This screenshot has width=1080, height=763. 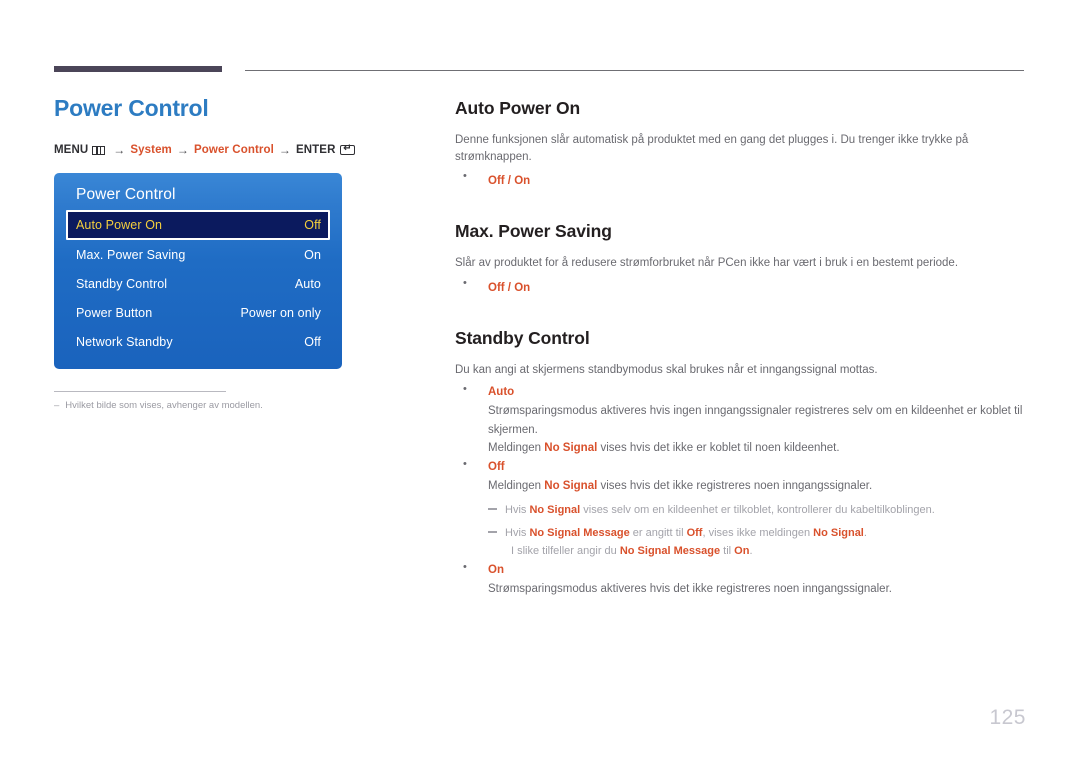 What do you see at coordinates (124, 341) in the screenshot?
I see `osd-row-label: Network Standby` at bounding box center [124, 341].